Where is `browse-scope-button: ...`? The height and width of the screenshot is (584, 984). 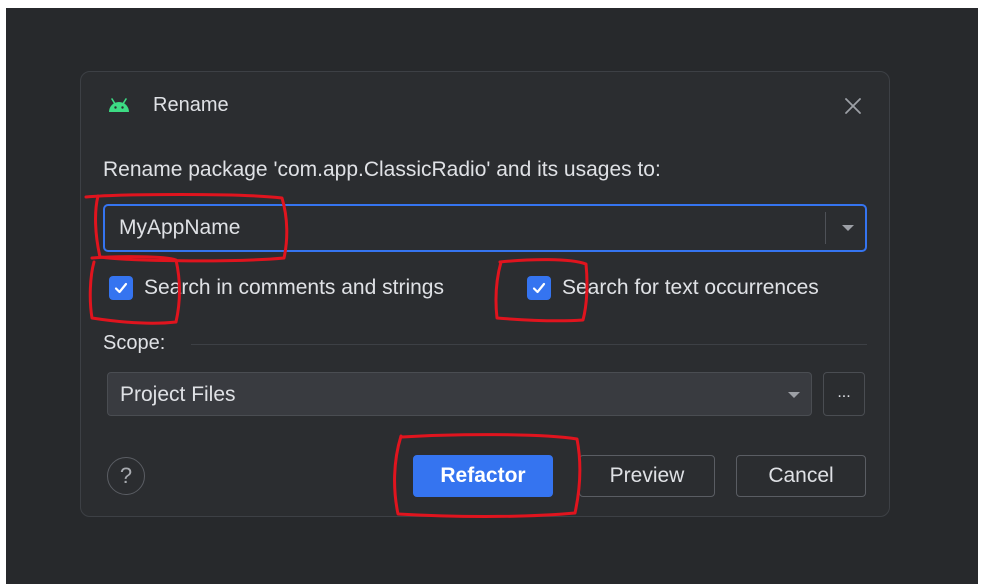 browse-scope-button: ... is located at coordinates (844, 394).